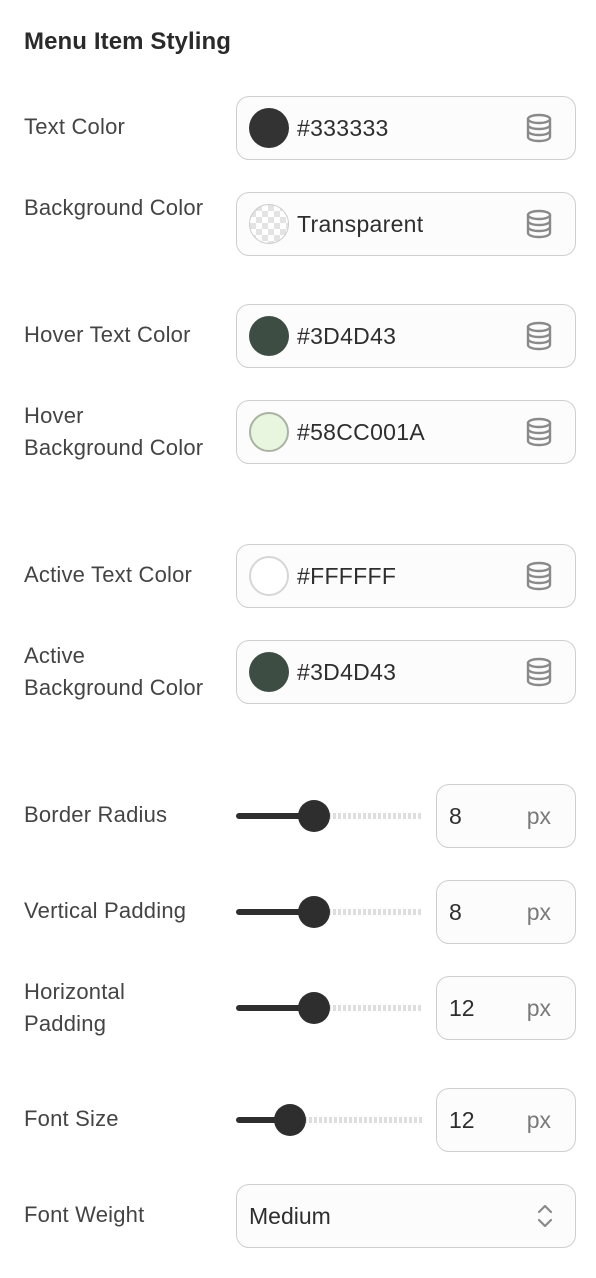  I want to click on vertical-padding-slider, so click(329, 912).